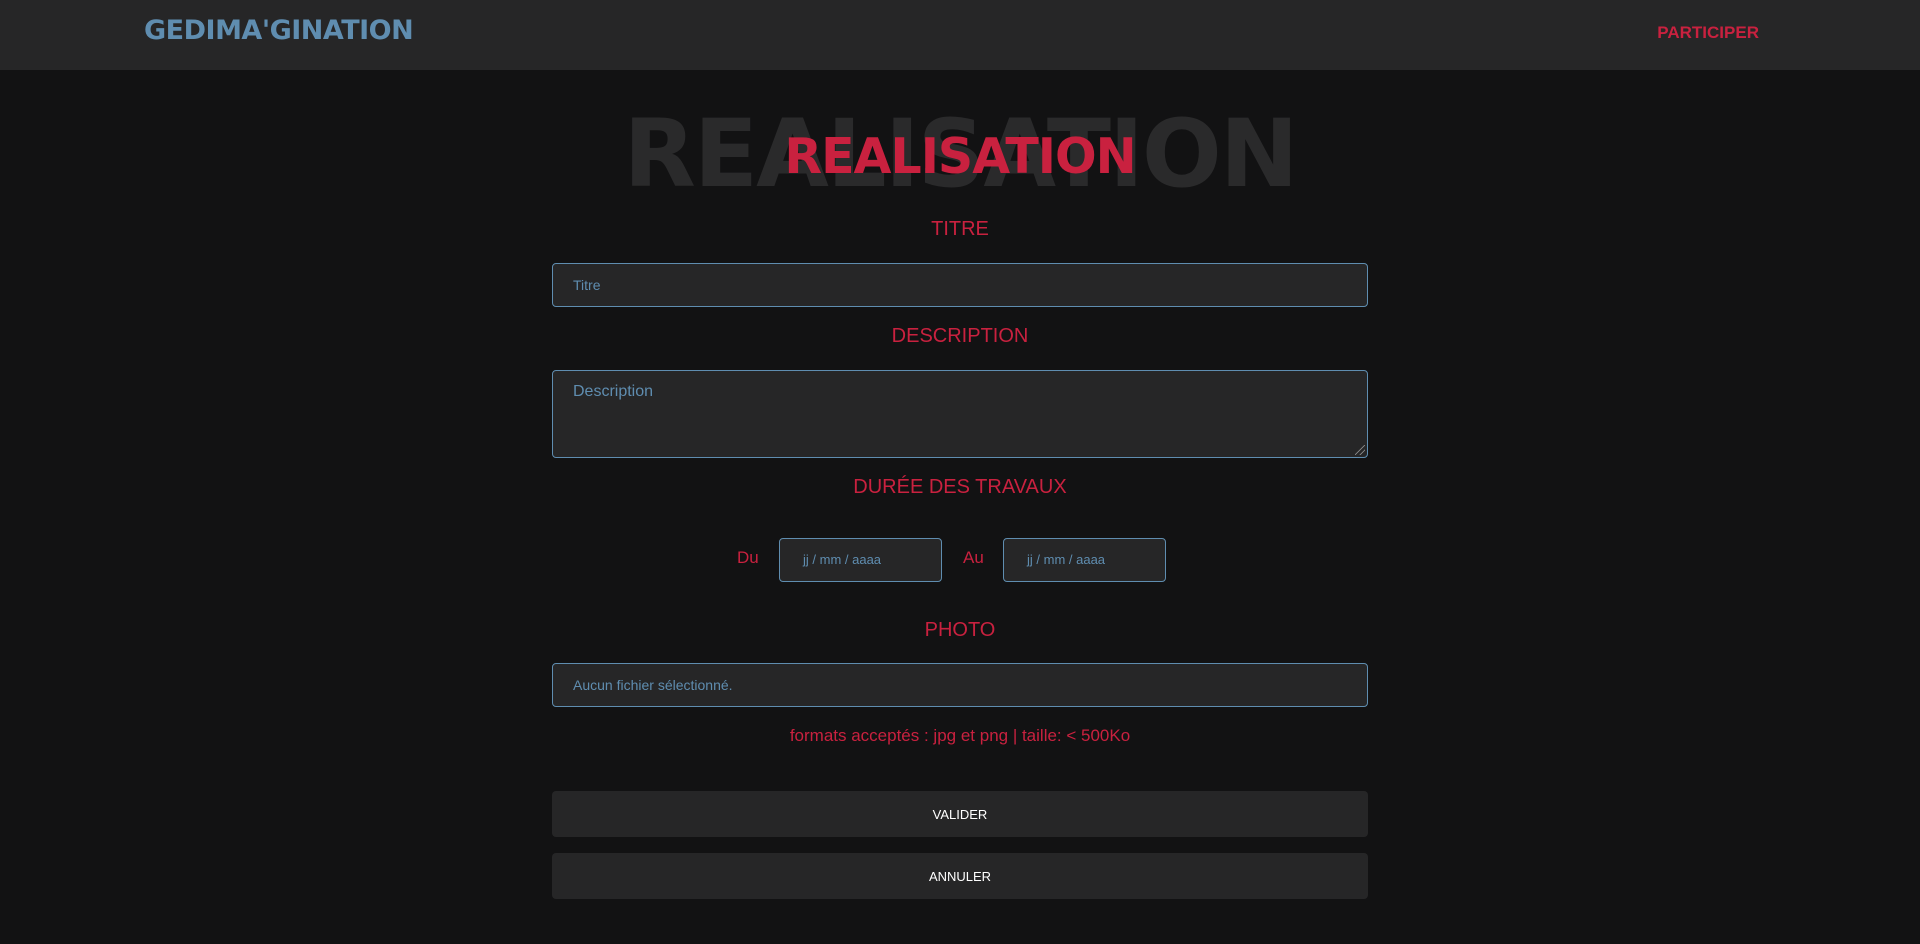  I want to click on top-navbar: GEDIMA'GINATION PARTICIPER, so click(960, 35).